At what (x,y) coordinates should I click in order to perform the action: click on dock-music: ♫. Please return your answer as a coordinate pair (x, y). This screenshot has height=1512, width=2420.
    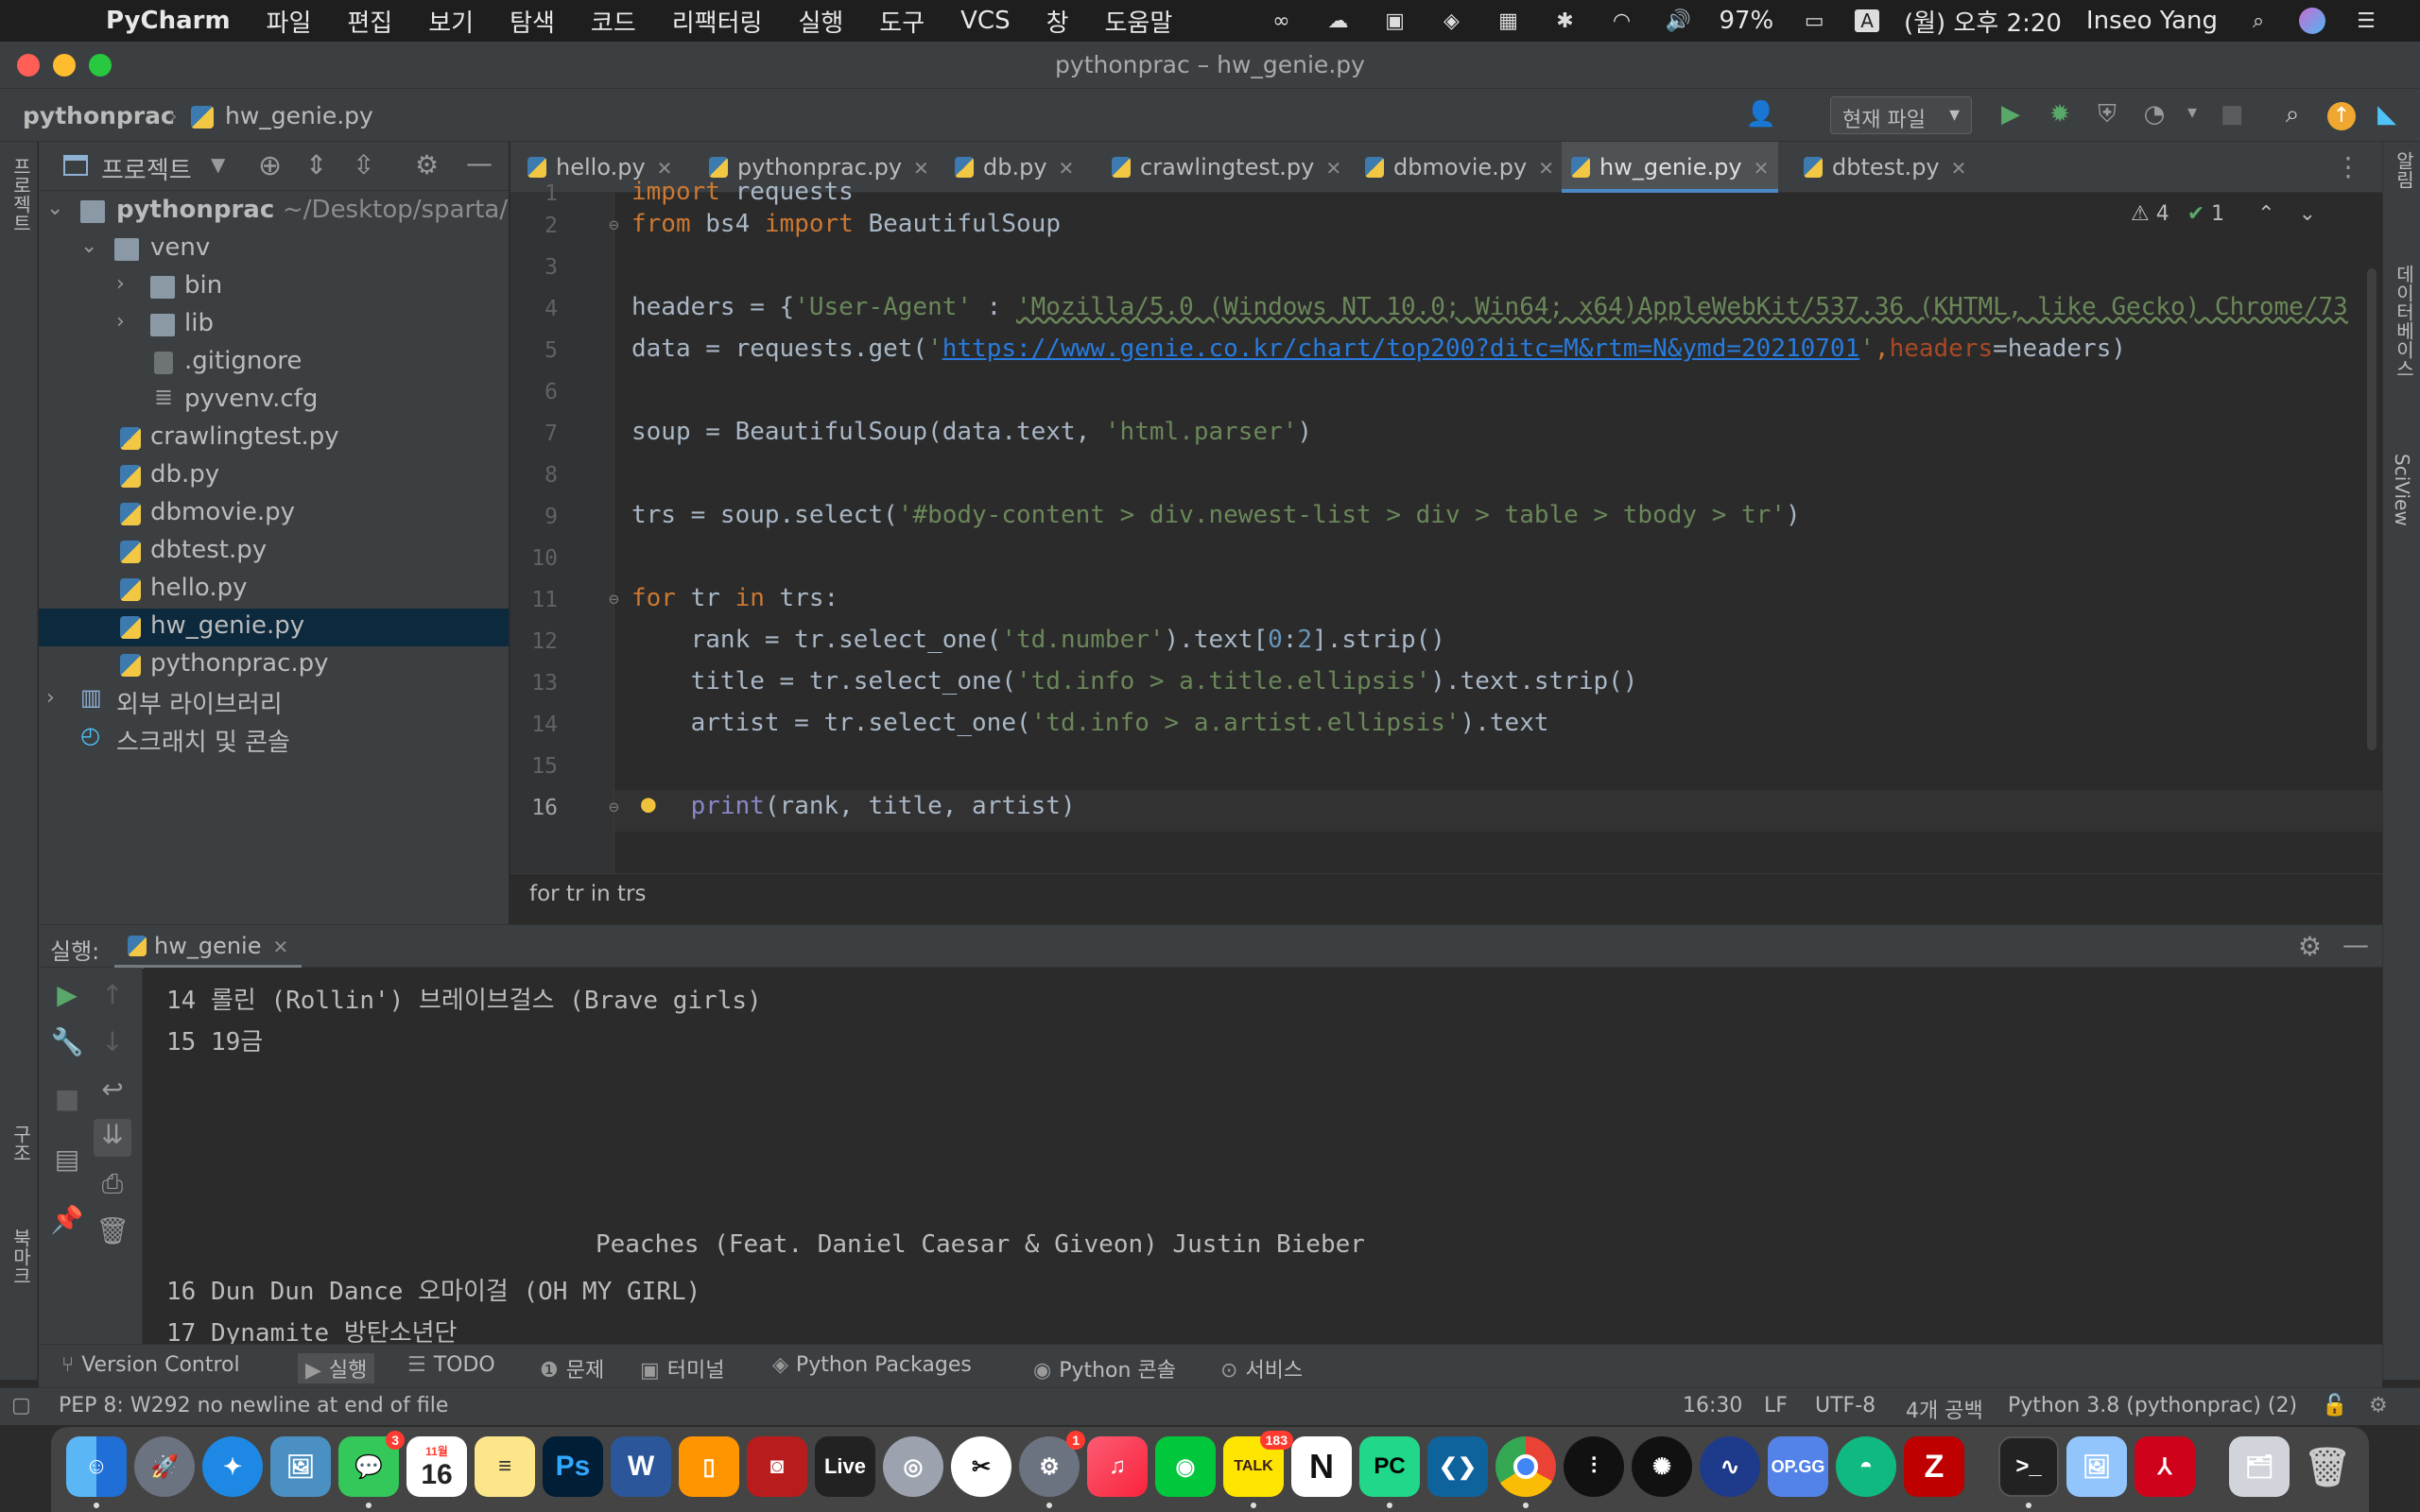
    Looking at the image, I should click on (1117, 1466).